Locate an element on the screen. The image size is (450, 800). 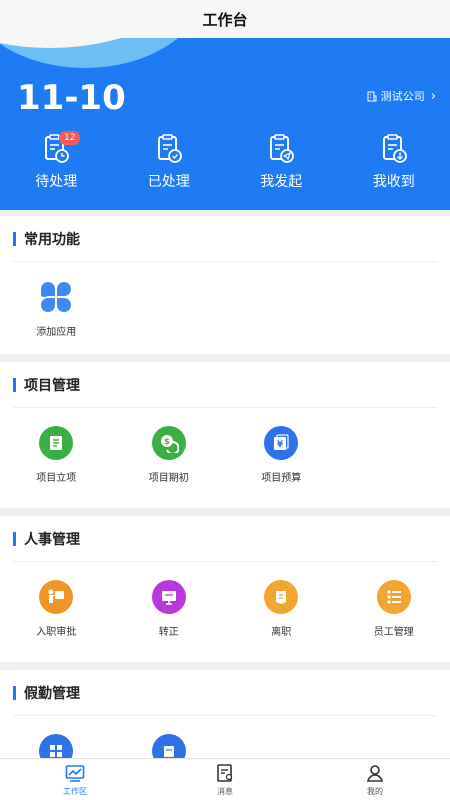
tab-label: 工作区 is located at coordinates (75, 791).